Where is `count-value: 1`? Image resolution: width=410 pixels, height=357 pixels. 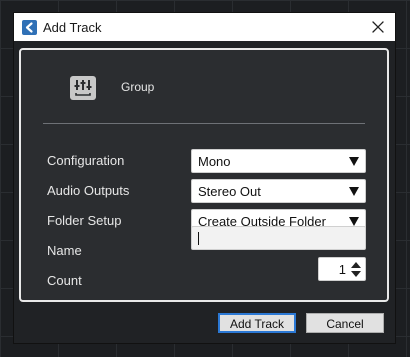
count-value: 1 is located at coordinates (342, 269).